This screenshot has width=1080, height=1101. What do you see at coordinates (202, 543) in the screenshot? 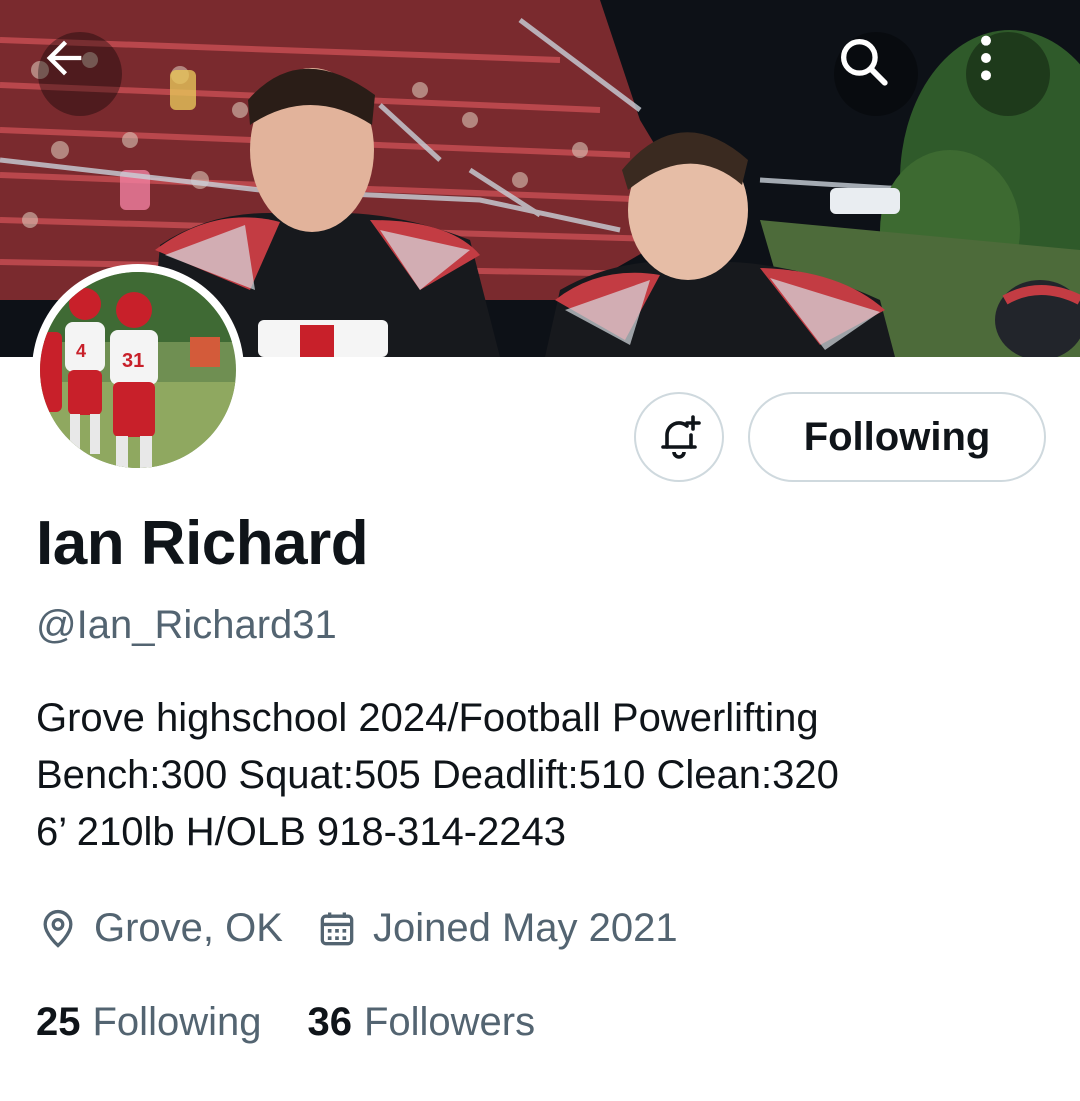
I see `display-name: Ian Richard` at bounding box center [202, 543].